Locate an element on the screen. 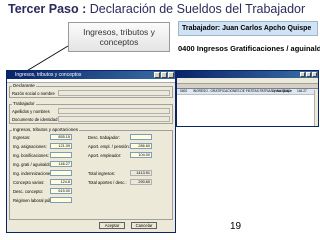  slide-title-rest: Declaración de Sueldos del Trabajador is located at coordinates (196, 9).